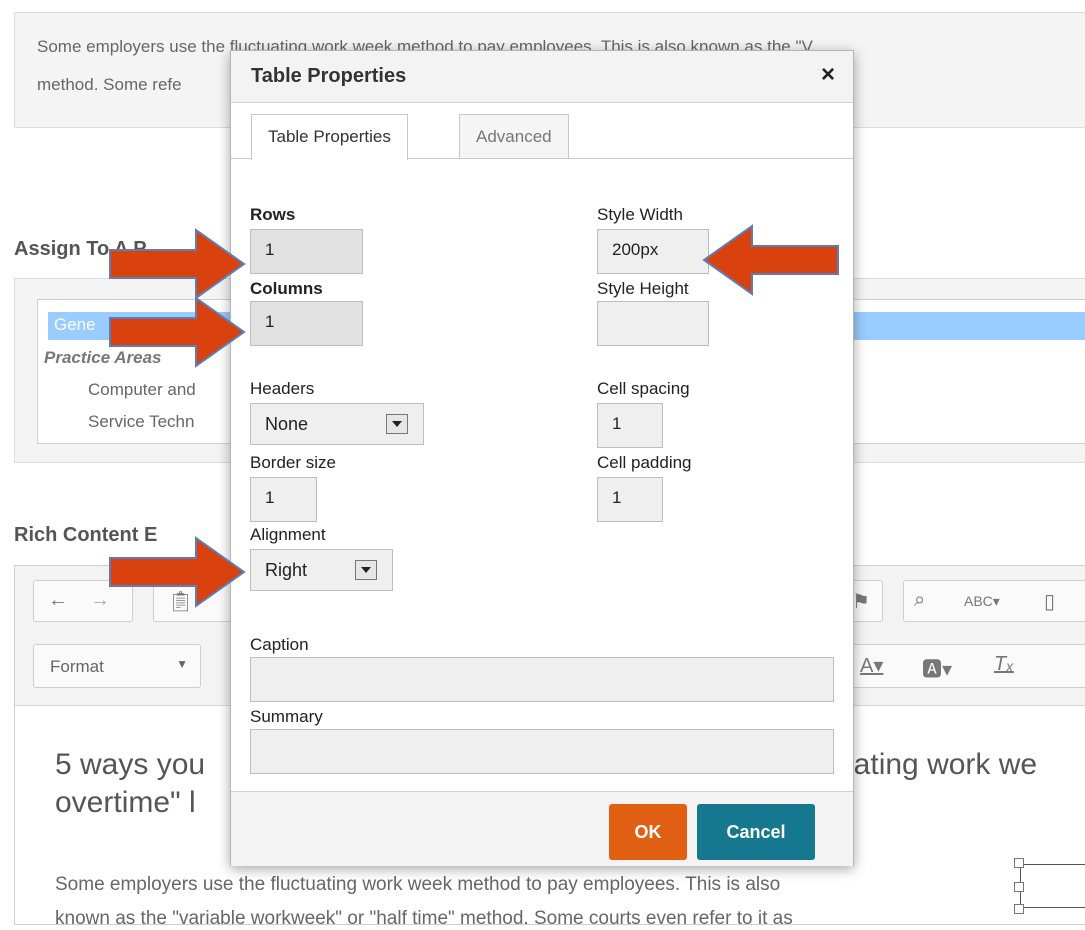  I want to click on flag-icon: ⚑, so click(861, 601).